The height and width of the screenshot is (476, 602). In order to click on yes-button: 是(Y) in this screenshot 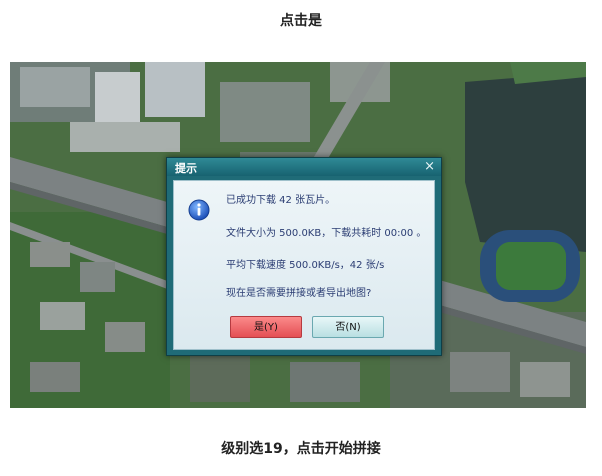, I will do `click(266, 327)`.